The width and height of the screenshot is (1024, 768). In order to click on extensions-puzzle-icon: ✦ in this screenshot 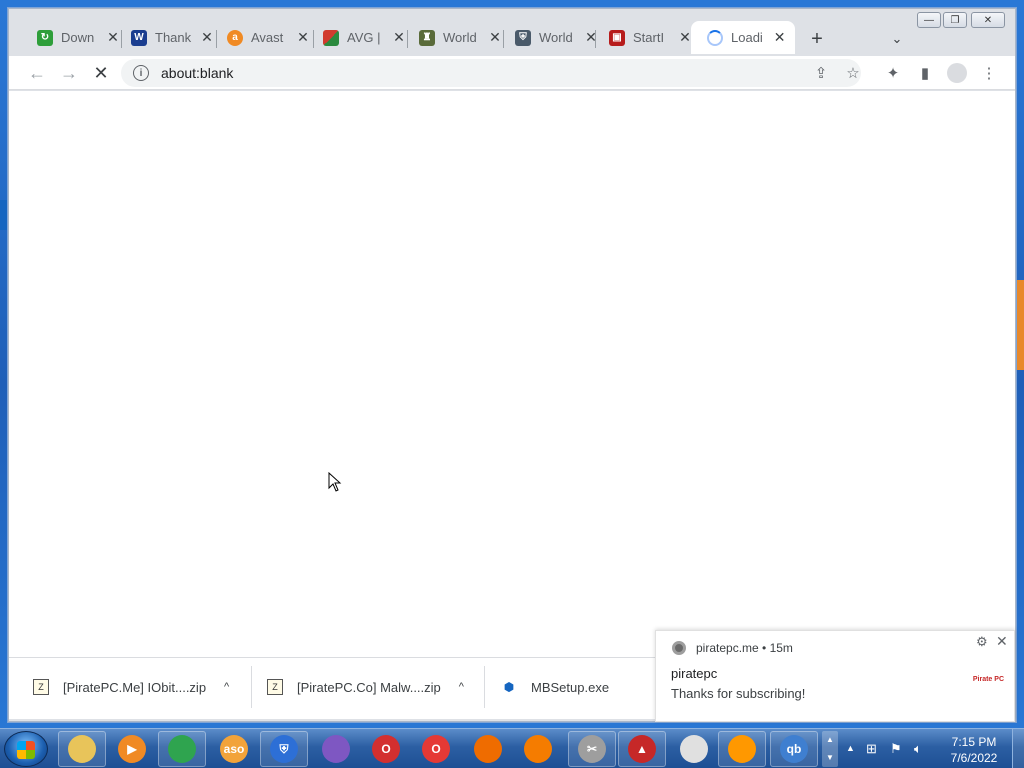, I will do `click(893, 73)`.